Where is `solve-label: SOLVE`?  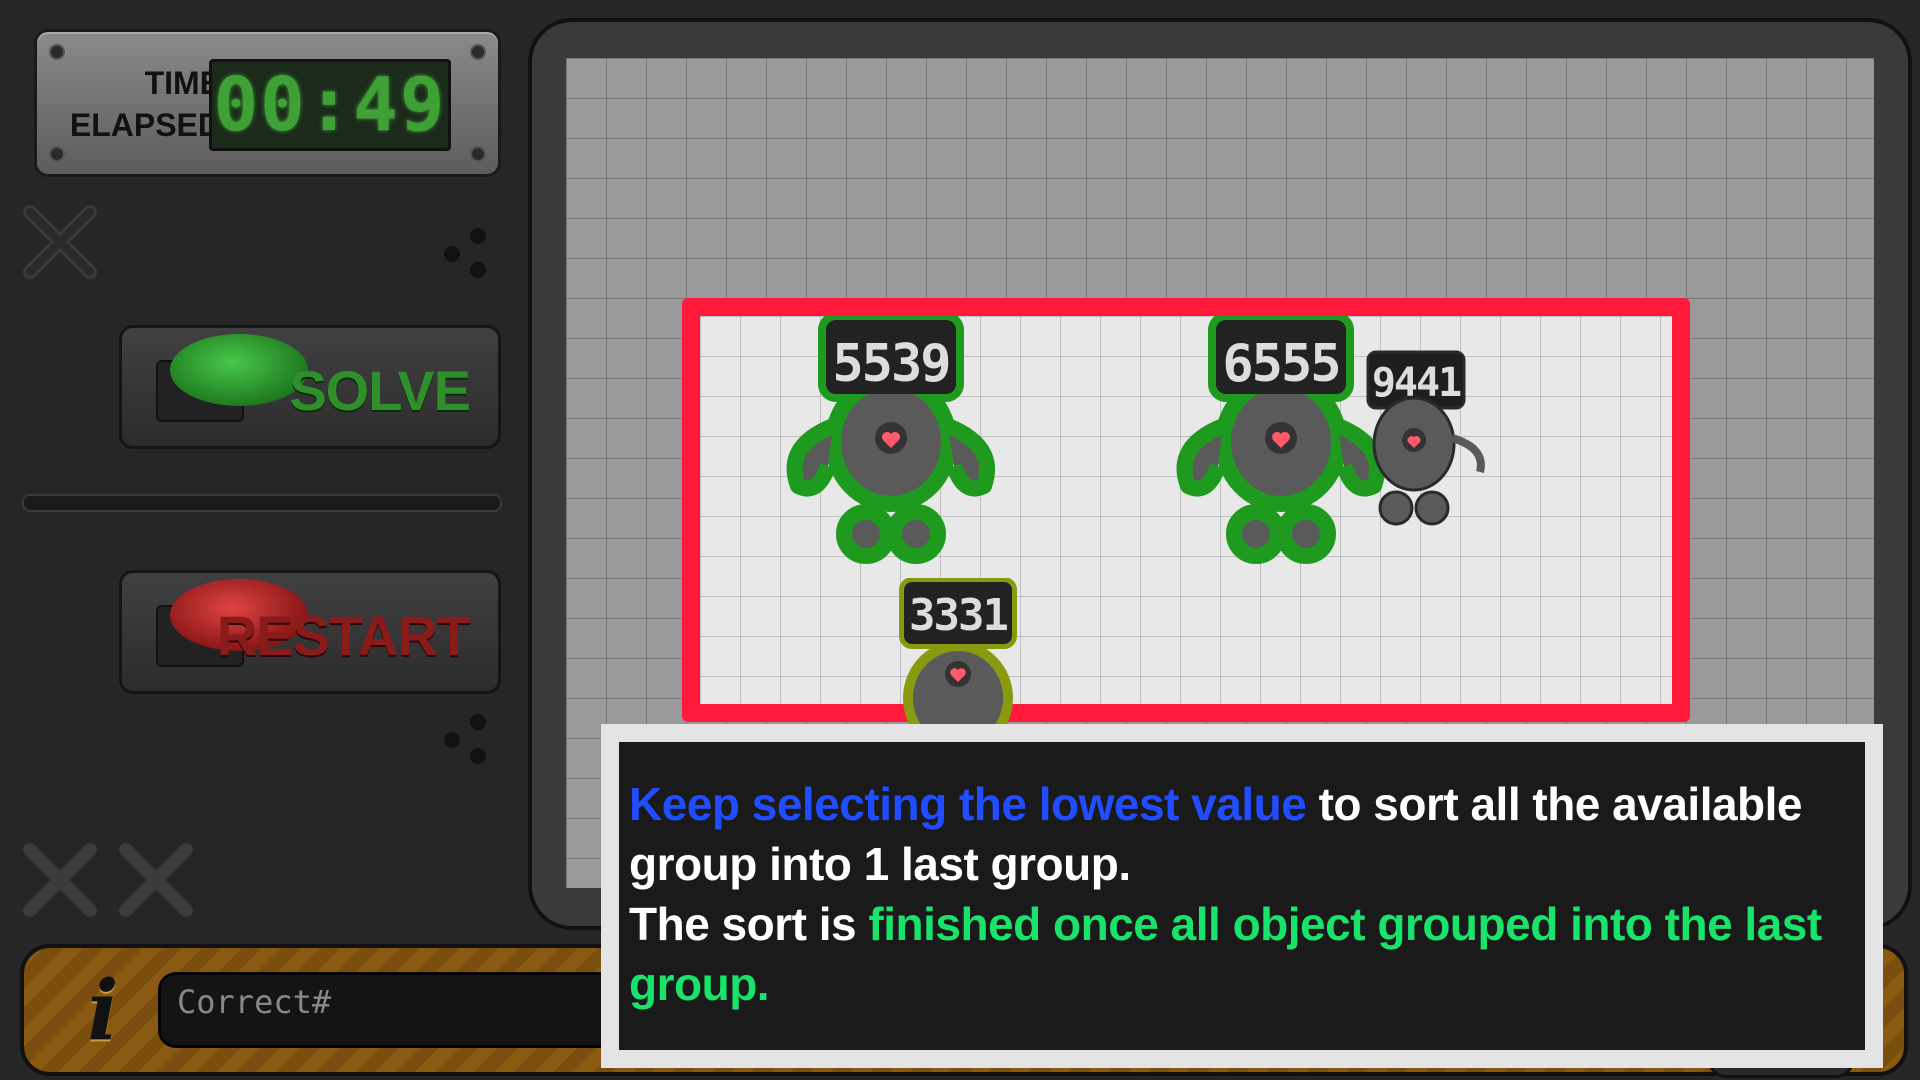
solve-label: SOLVE is located at coordinates (380, 390).